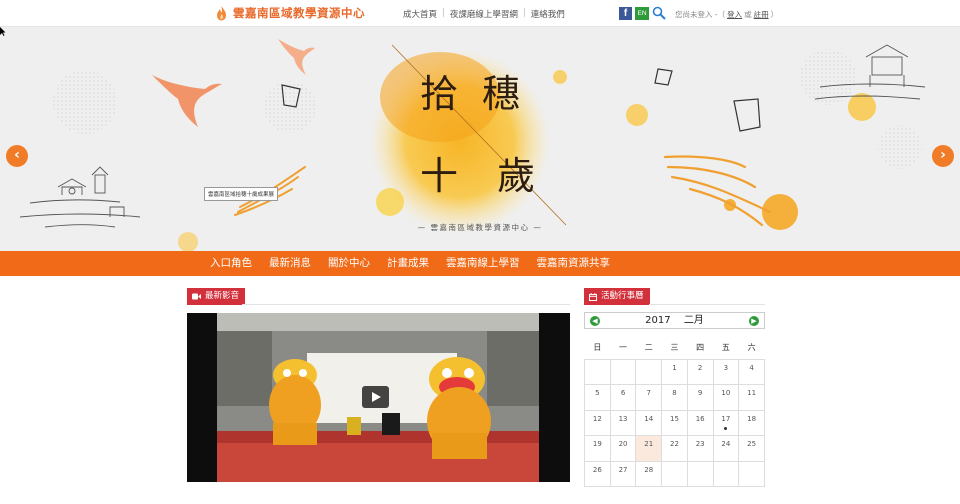  Describe the element at coordinates (623, 473) in the screenshot. I see `calendar-day-cell: 27` at that location.